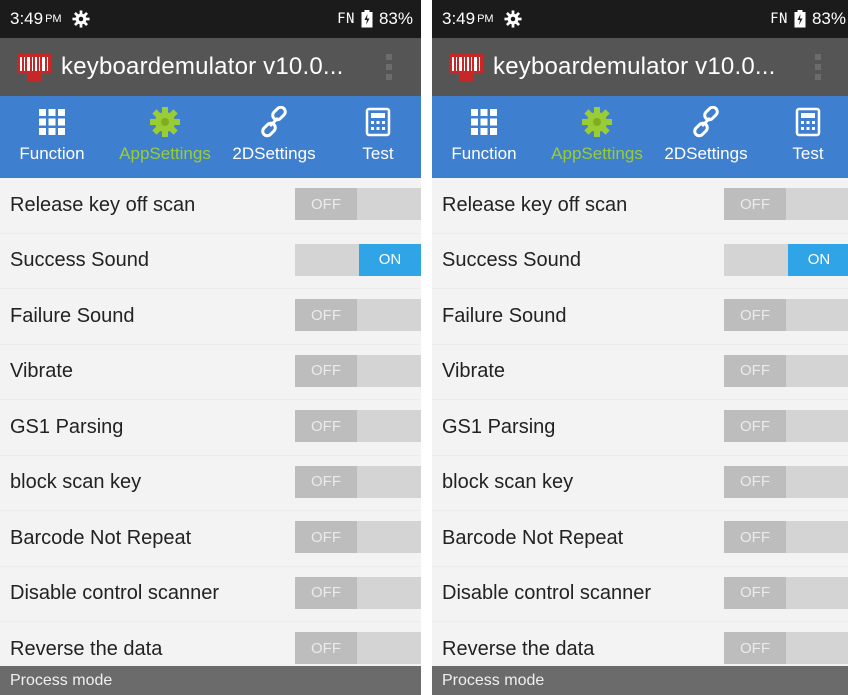 The width and height of the screenshot is (848, 695). What do you see at coordinates (210, 206) in the screenshot?
I see `setting-row-release-key-off-scan: Release key off scan OFF` at bounding box center [210, 206].